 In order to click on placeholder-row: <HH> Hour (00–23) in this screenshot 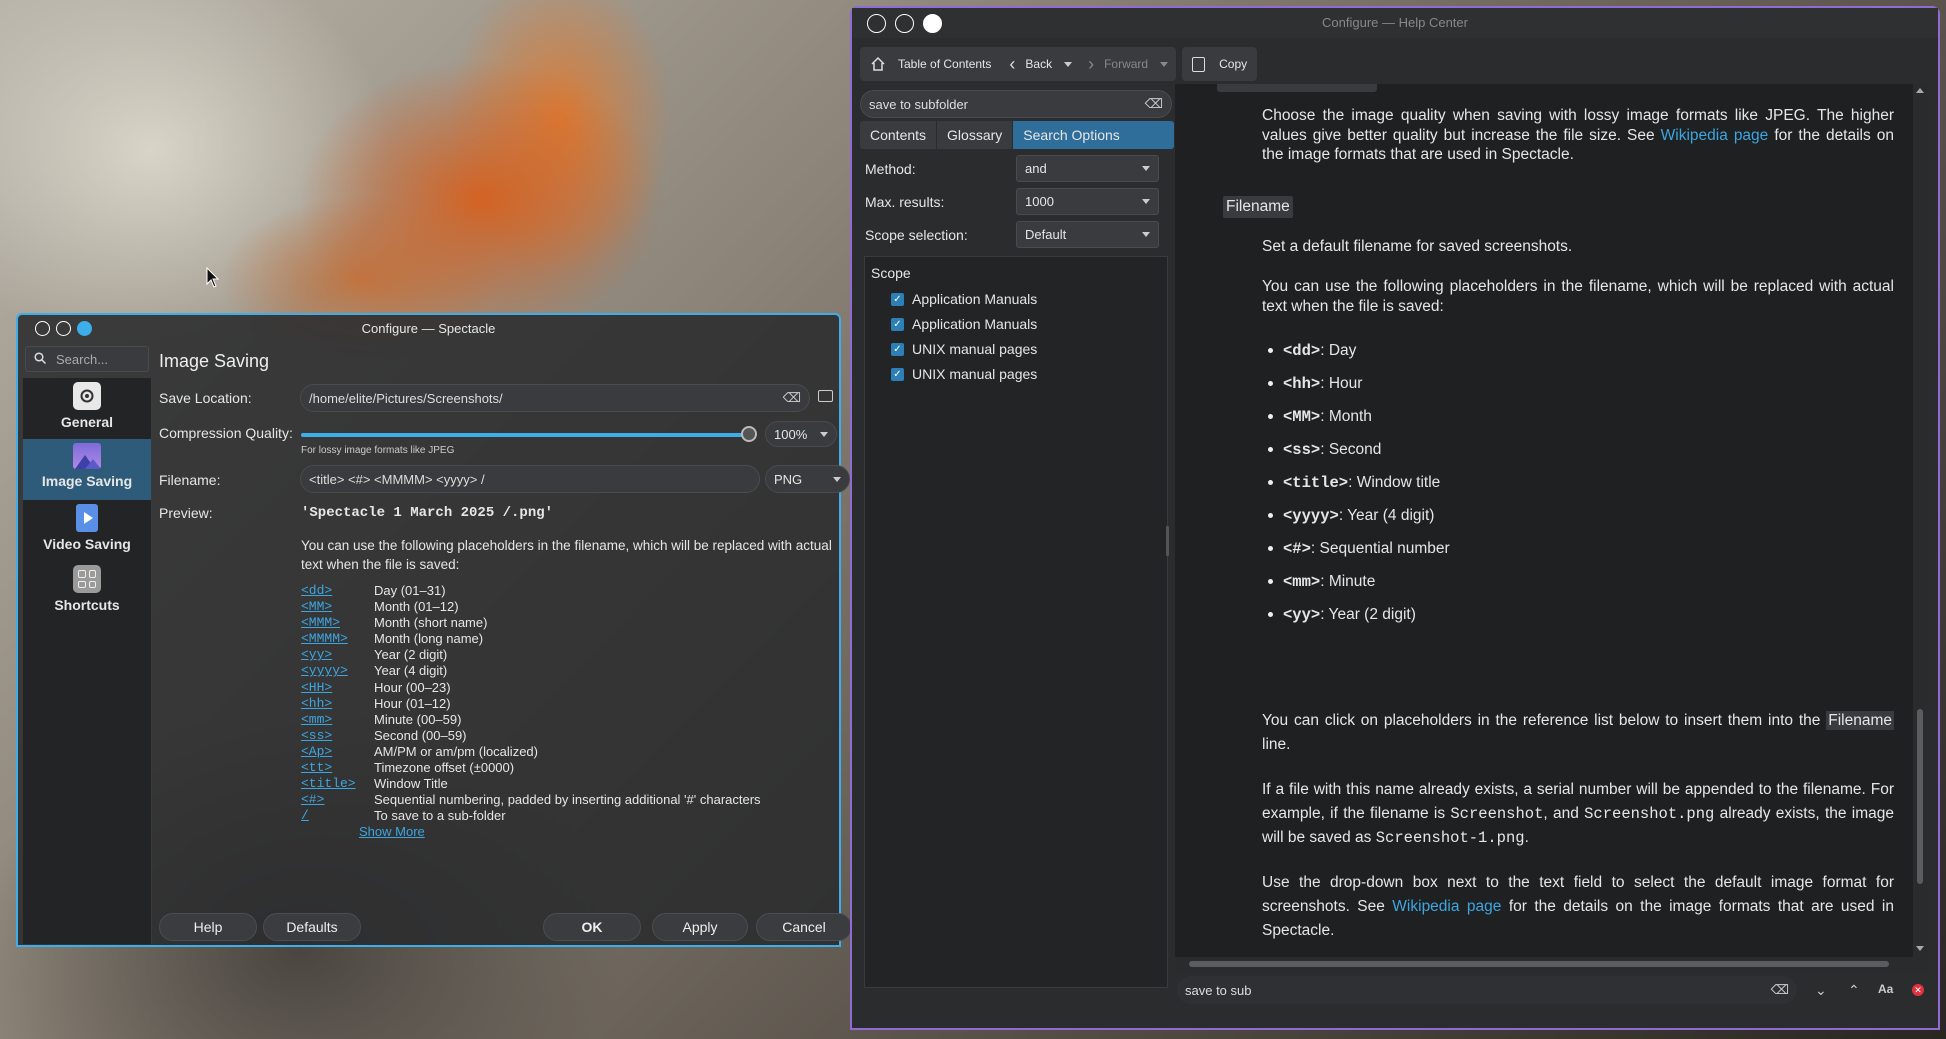, I will do `click(573, 688)`.